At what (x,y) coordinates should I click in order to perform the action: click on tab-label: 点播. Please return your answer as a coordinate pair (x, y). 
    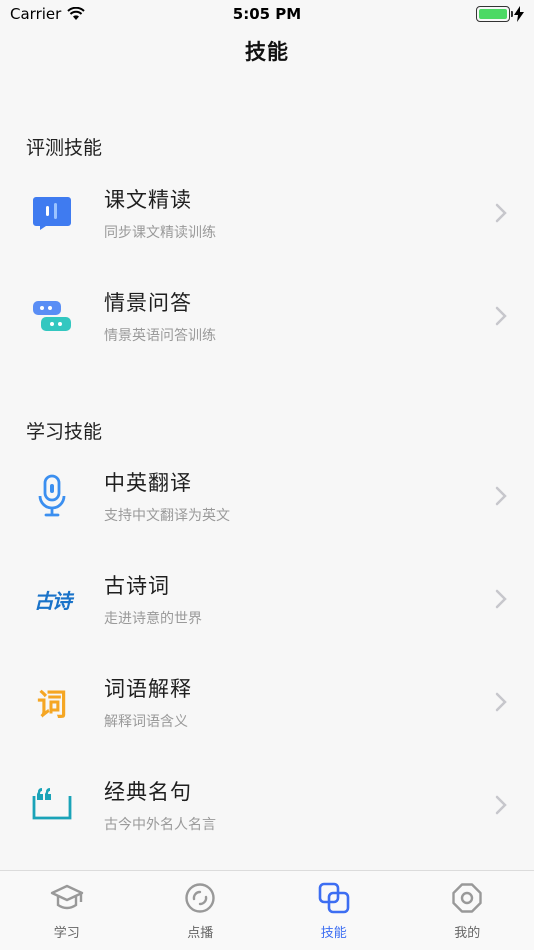
    Looking at the image, I should click on (200, 933).